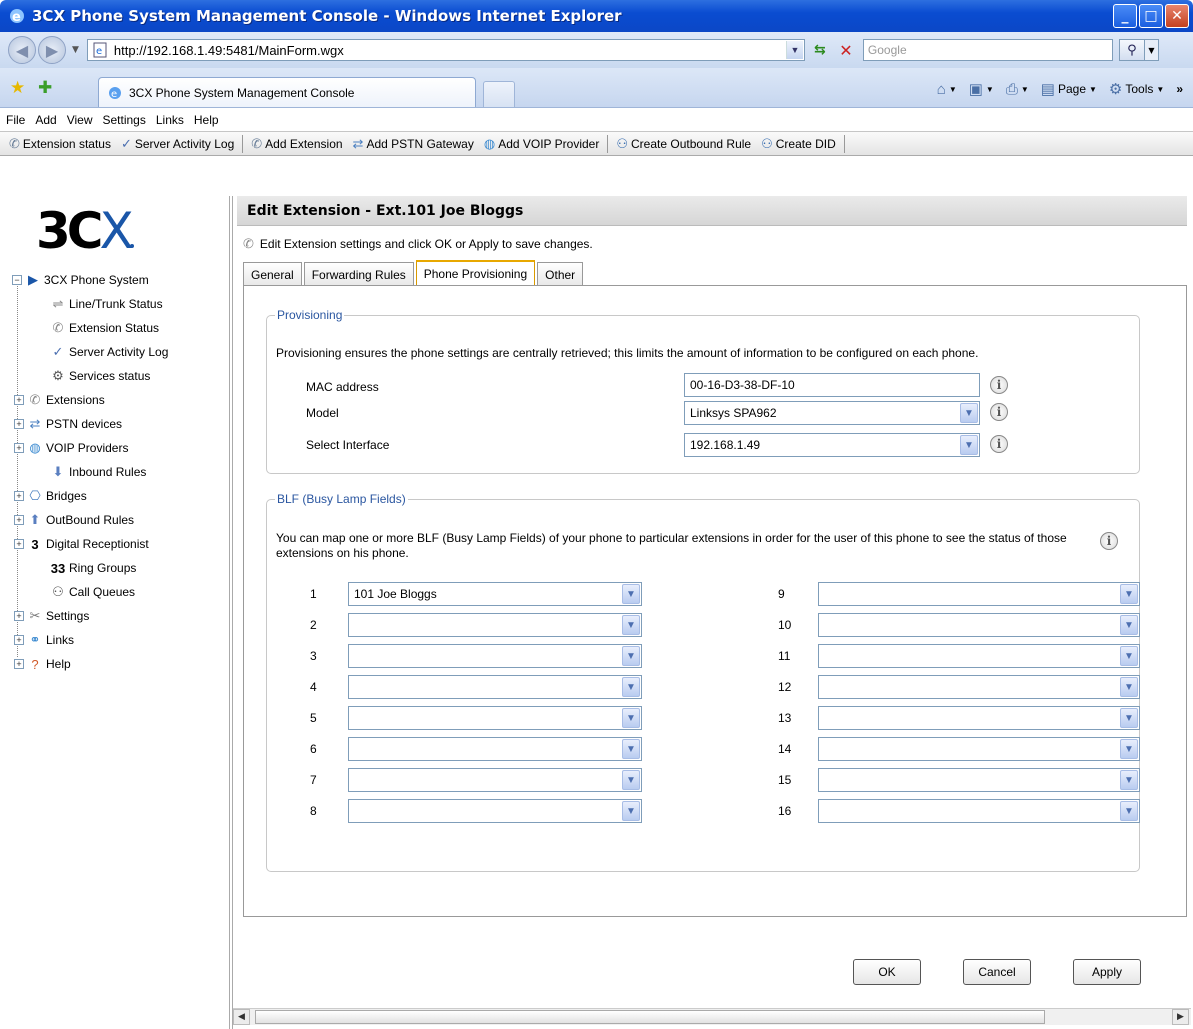 The image size is (1193, 1029). What do you see at coordinates (22, 50) in the screenshot?
I see `back-button: ◀` at bounding box center [22, 50].